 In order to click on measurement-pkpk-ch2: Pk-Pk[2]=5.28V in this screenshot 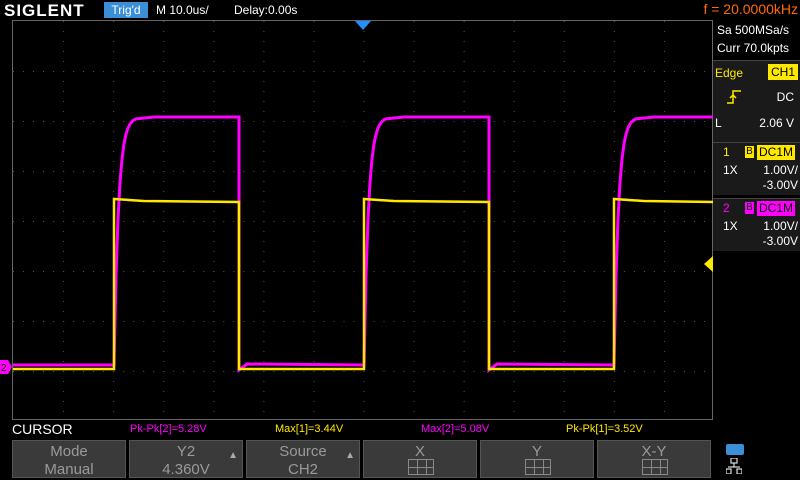, I will do `click(168, 429)`.